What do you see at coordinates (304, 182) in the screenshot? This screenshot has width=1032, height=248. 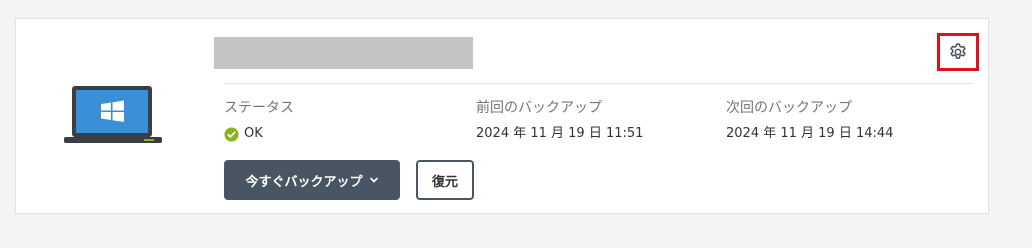 I see `backup-now-label: 今すぐバックアップ` at bounding box center [304, 182].